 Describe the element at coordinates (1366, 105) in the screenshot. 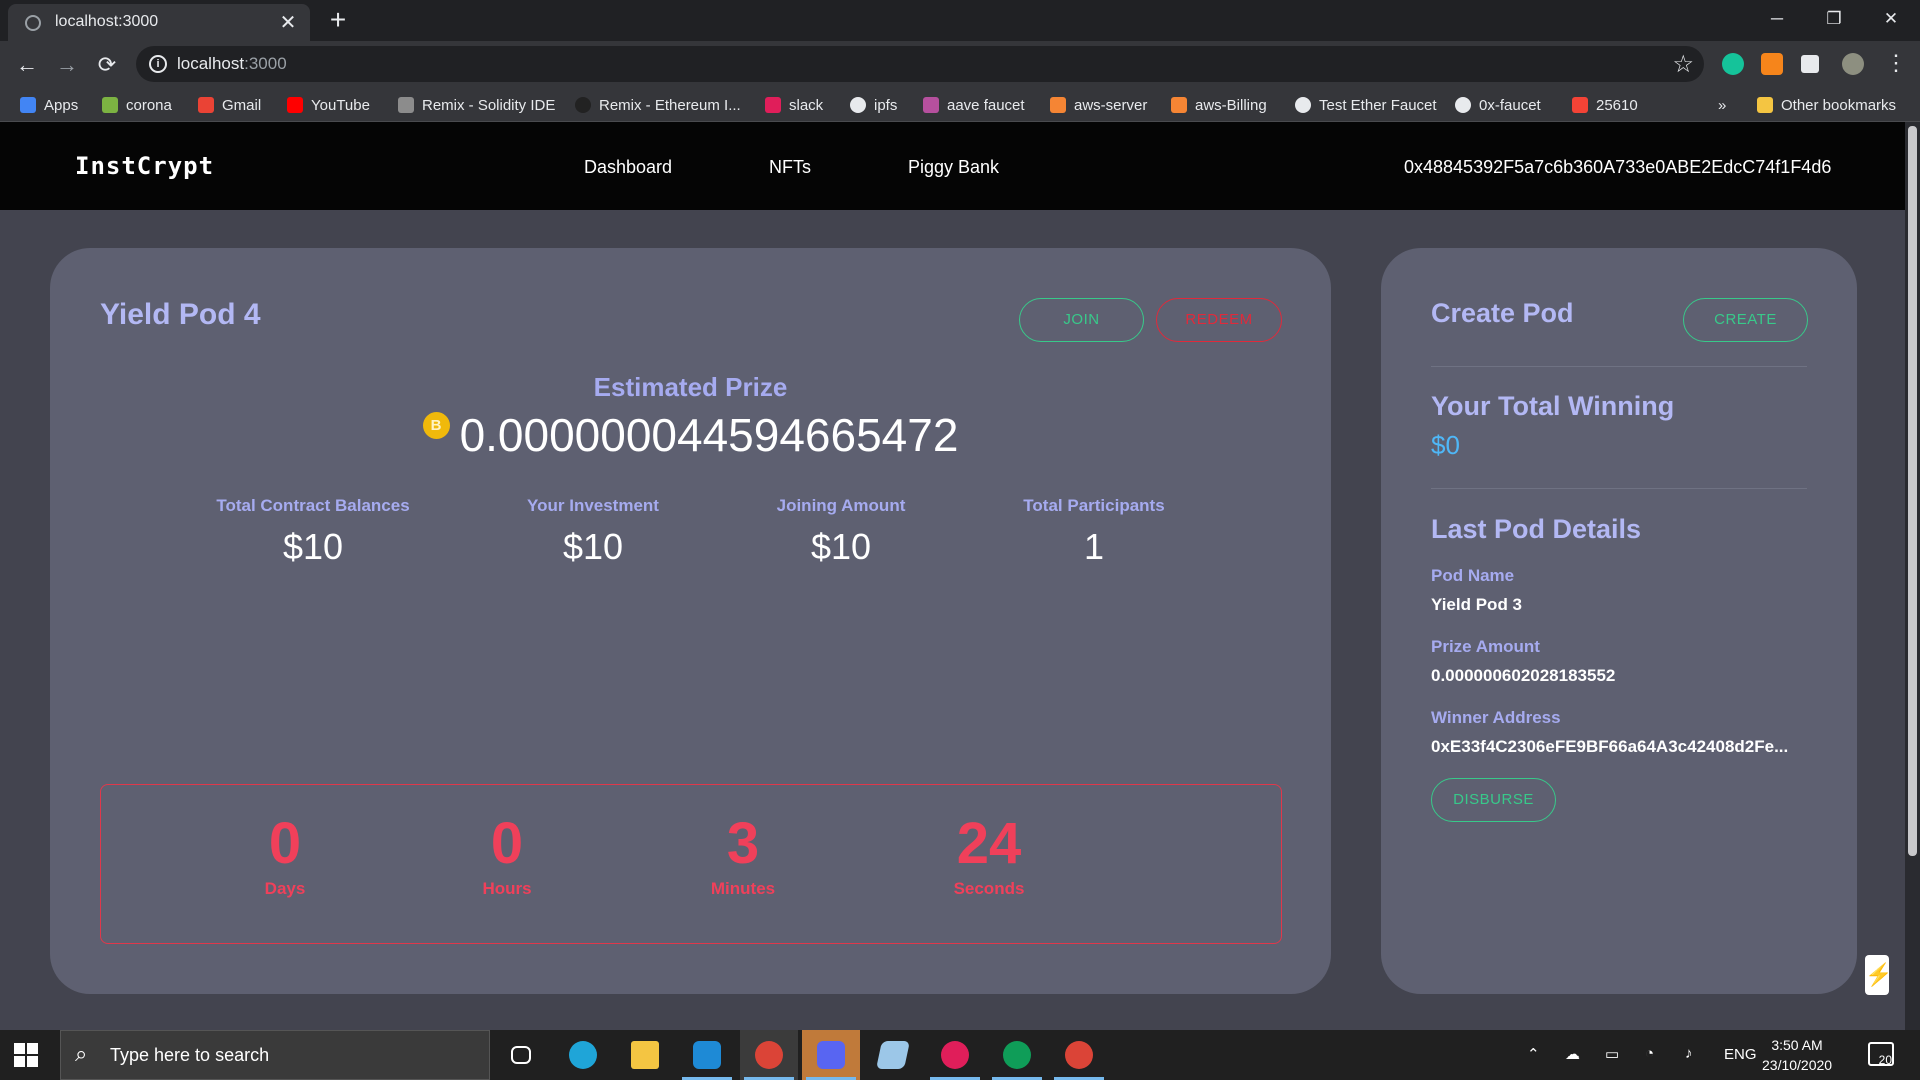

I see `bookmark-test-ether-faucet: Test Ether Faucet` at that location.